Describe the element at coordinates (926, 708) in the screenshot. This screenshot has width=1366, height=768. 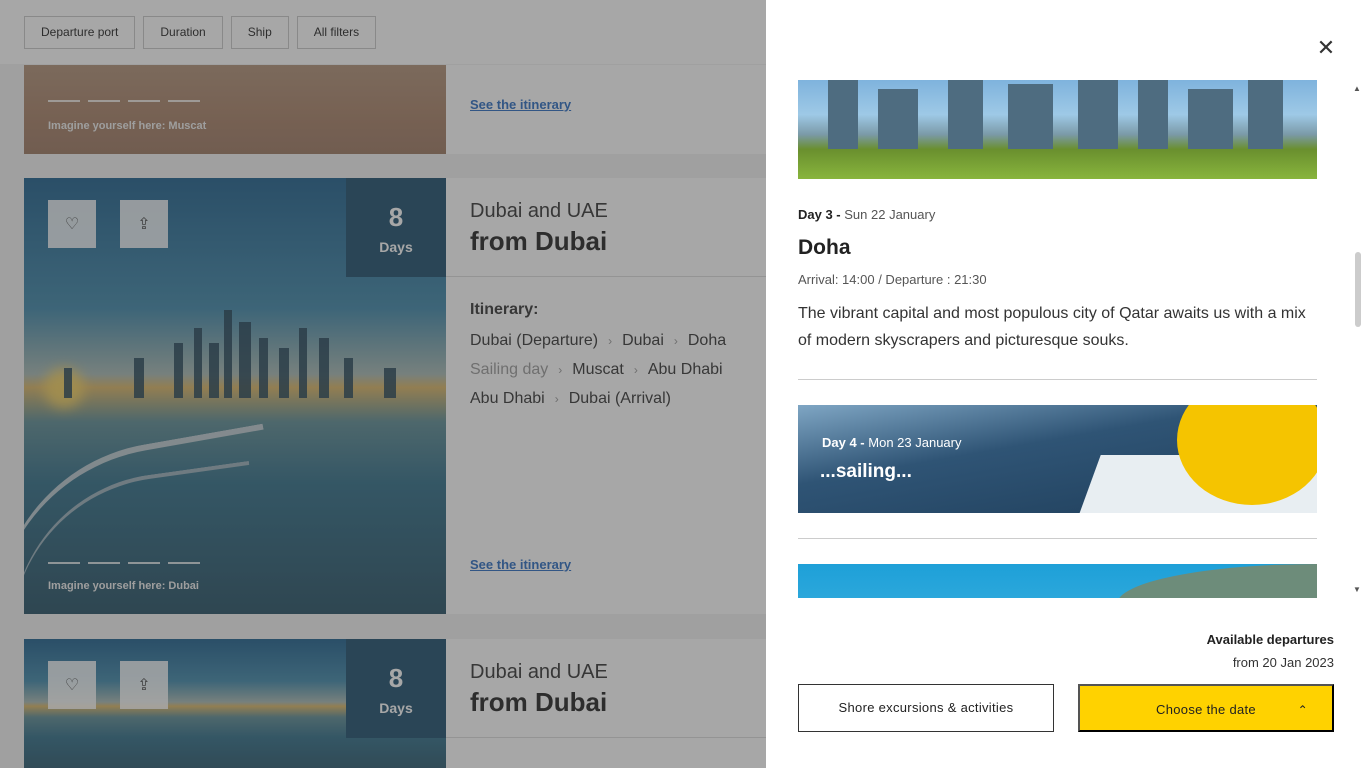
I see `shore-excursions-button: Shore excursions & activities` at that location.